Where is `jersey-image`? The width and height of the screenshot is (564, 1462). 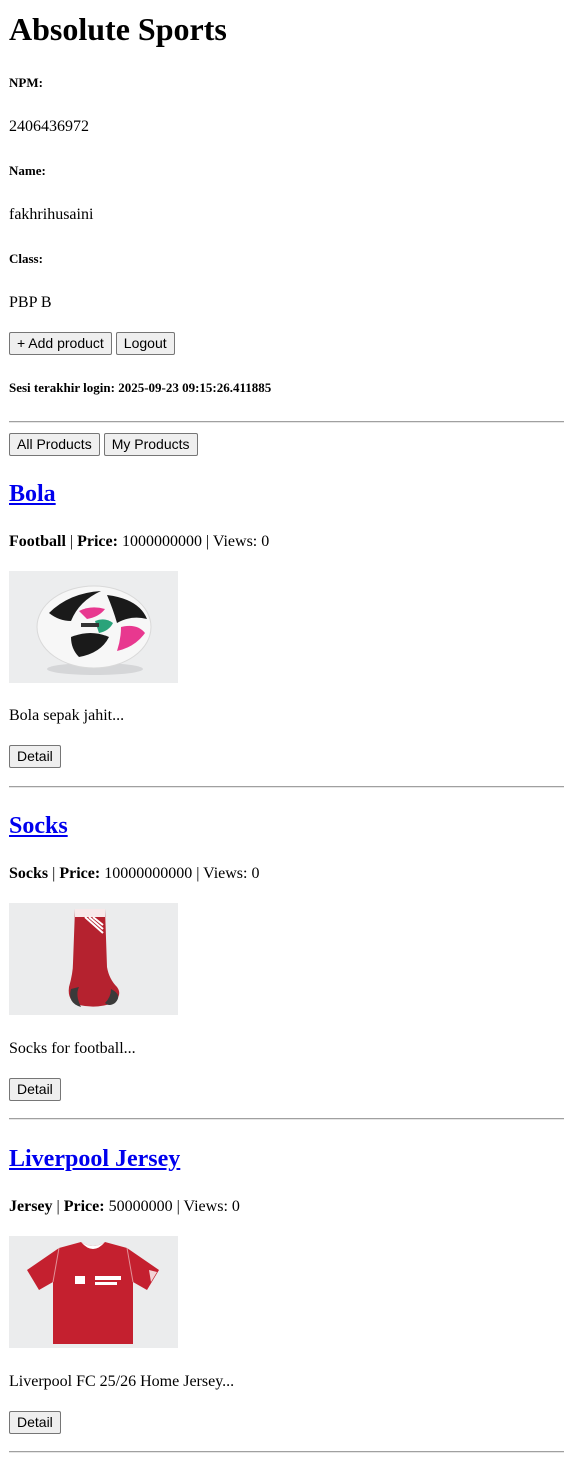
jersey-image is located at coordinates (93, 1292).